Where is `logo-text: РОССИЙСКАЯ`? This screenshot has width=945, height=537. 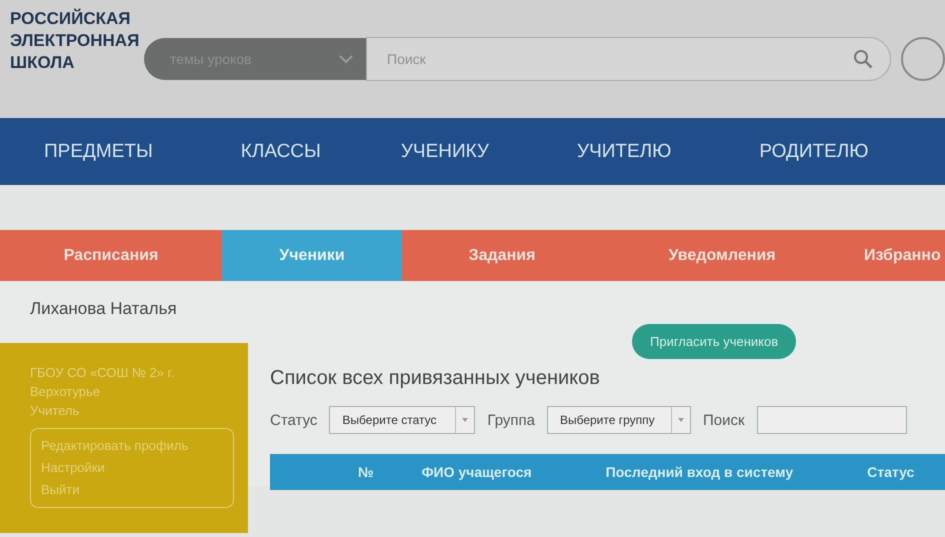 logo-text: РОССИЙСКАЯ is located at coordinates (71, 19).